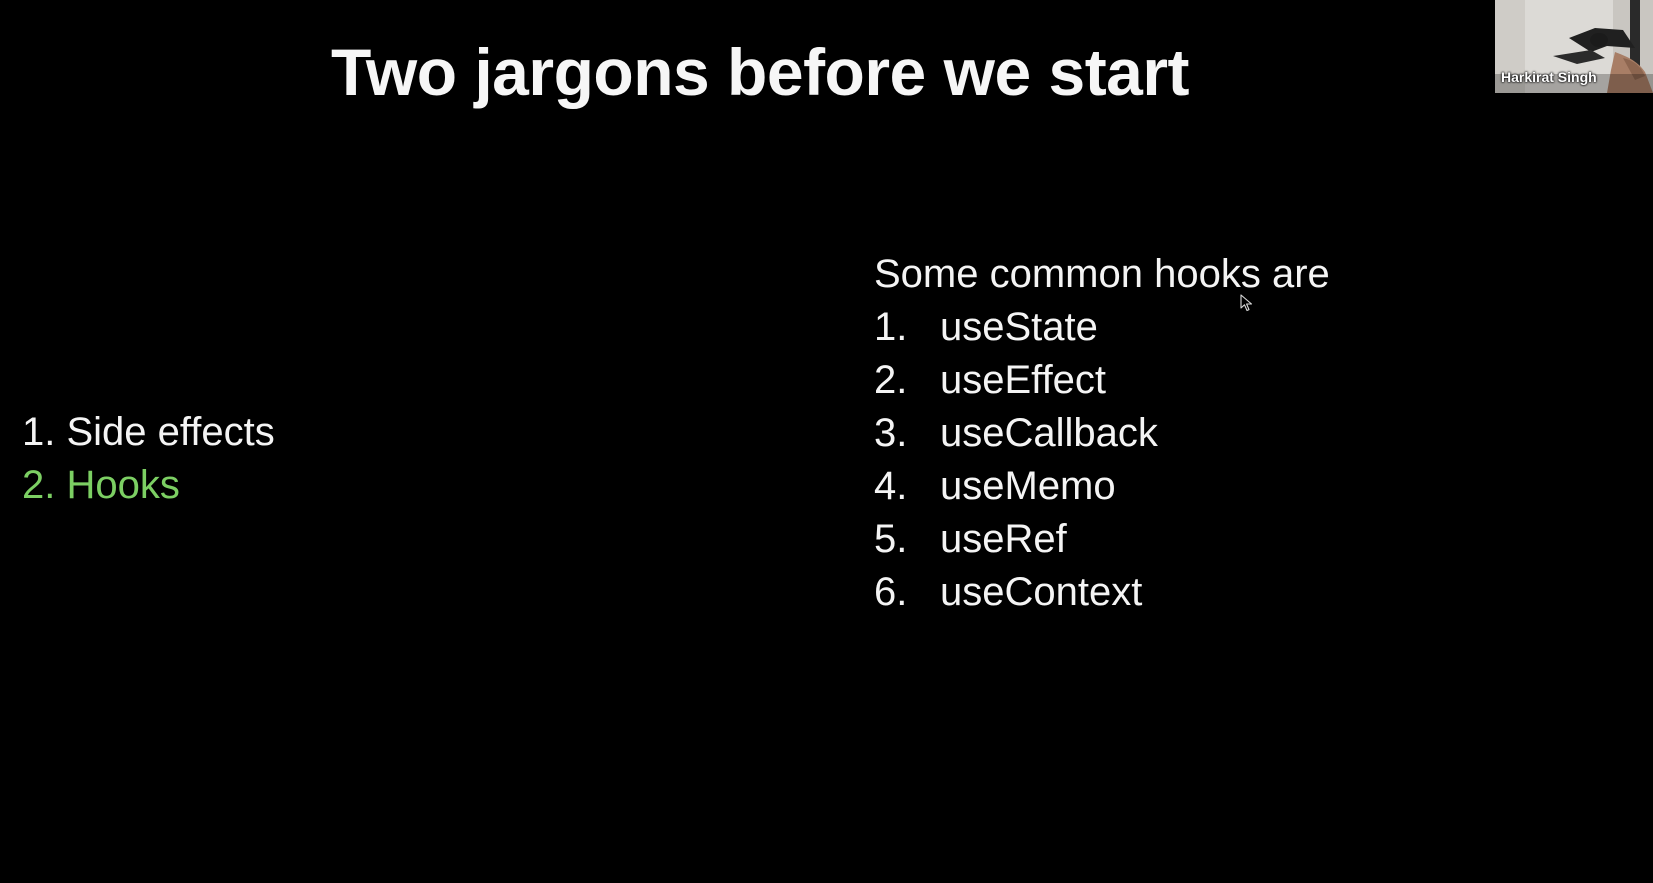 This screenshot has width=1653, height=883. What do you see at coordinates (148, 459) in the screenshot?
I see `jargon-list: 1. Side effects 2. Hooks` at bounding box center [148, 459].